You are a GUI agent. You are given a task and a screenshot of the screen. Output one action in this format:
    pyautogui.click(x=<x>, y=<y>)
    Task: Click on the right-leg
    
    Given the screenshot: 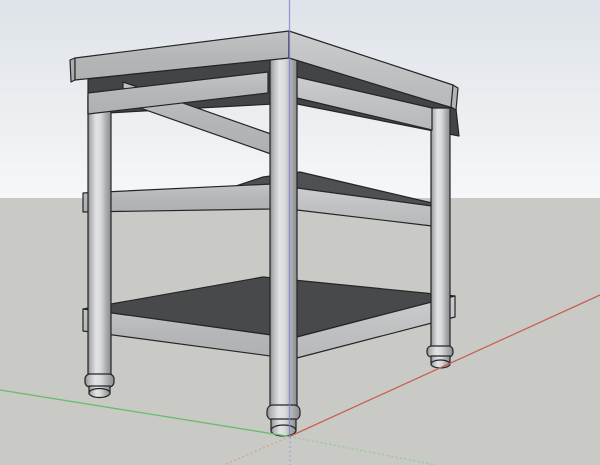 What is the action you would take?
    pyautogui.click(x=440, y=227)
    